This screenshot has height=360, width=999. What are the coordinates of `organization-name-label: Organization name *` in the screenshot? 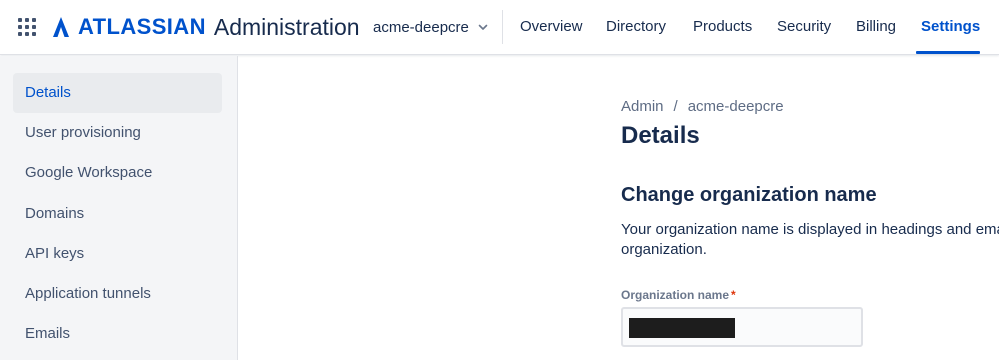 It's located at (678, 295).